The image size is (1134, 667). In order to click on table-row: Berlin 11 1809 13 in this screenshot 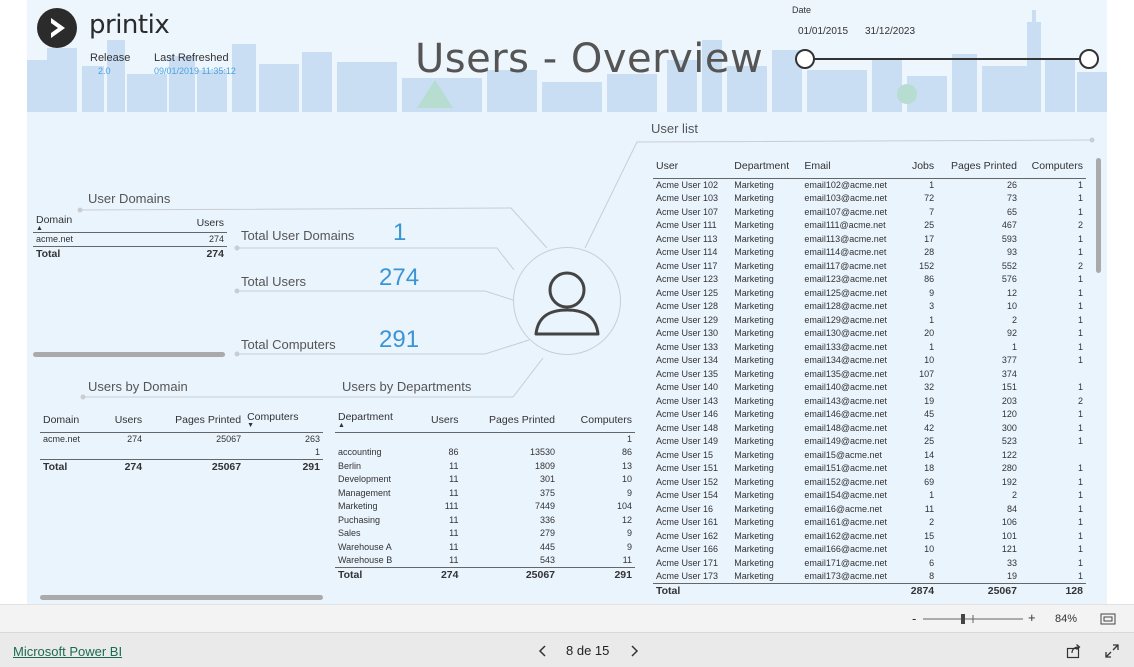, I will do `click(485, 466)`.